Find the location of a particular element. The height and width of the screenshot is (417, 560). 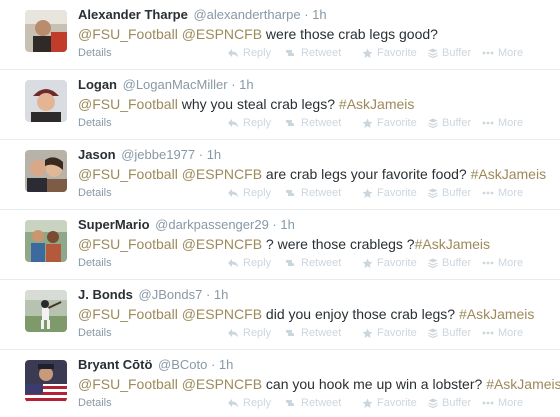

author-handle: @LoganMacMiller is located at coordinates (175, 84).